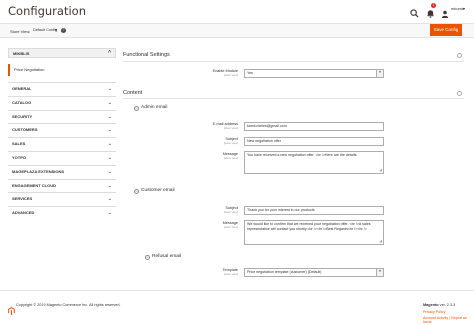 This screenshot has width=474, height=326. Describe the element at coordinates (38, 171) in the screenshot. I see `sidebar-item-label: MAGEPLAZA EXTENSIONS` at that location.